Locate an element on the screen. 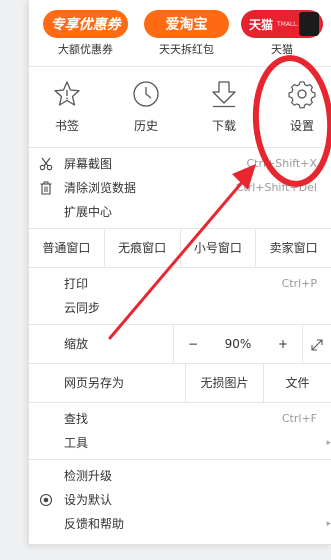  promo-label: 天天拆红包 is located at coordinates (186, 49).